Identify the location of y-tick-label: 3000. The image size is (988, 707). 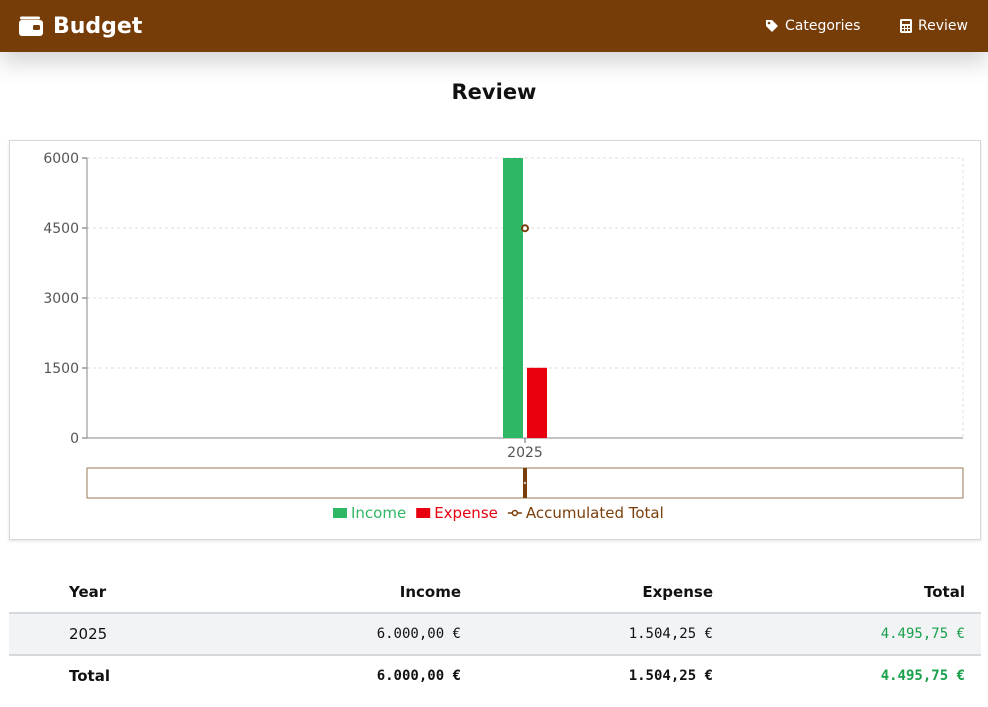
(61, 299).